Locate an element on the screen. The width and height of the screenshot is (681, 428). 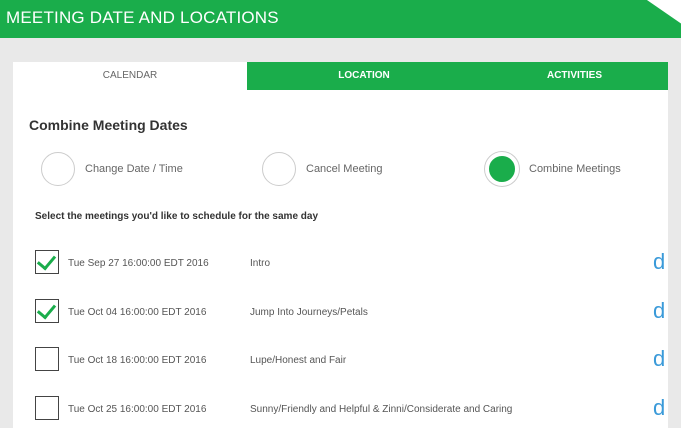
option-change-date: Change Date / Time is located at coordinates (112, 169).